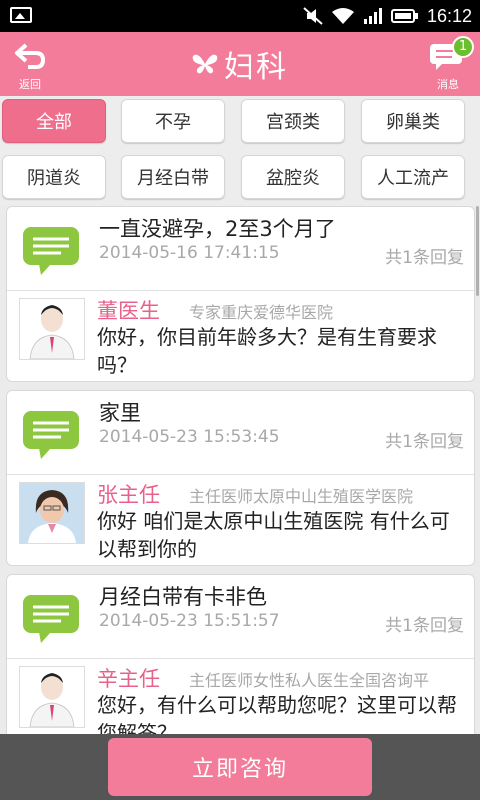 The height and width of the screenshot is (800, 480). Describe the element at coordinates (448, 84) in the screenshot. I see `messages-label: 消息` at that location.